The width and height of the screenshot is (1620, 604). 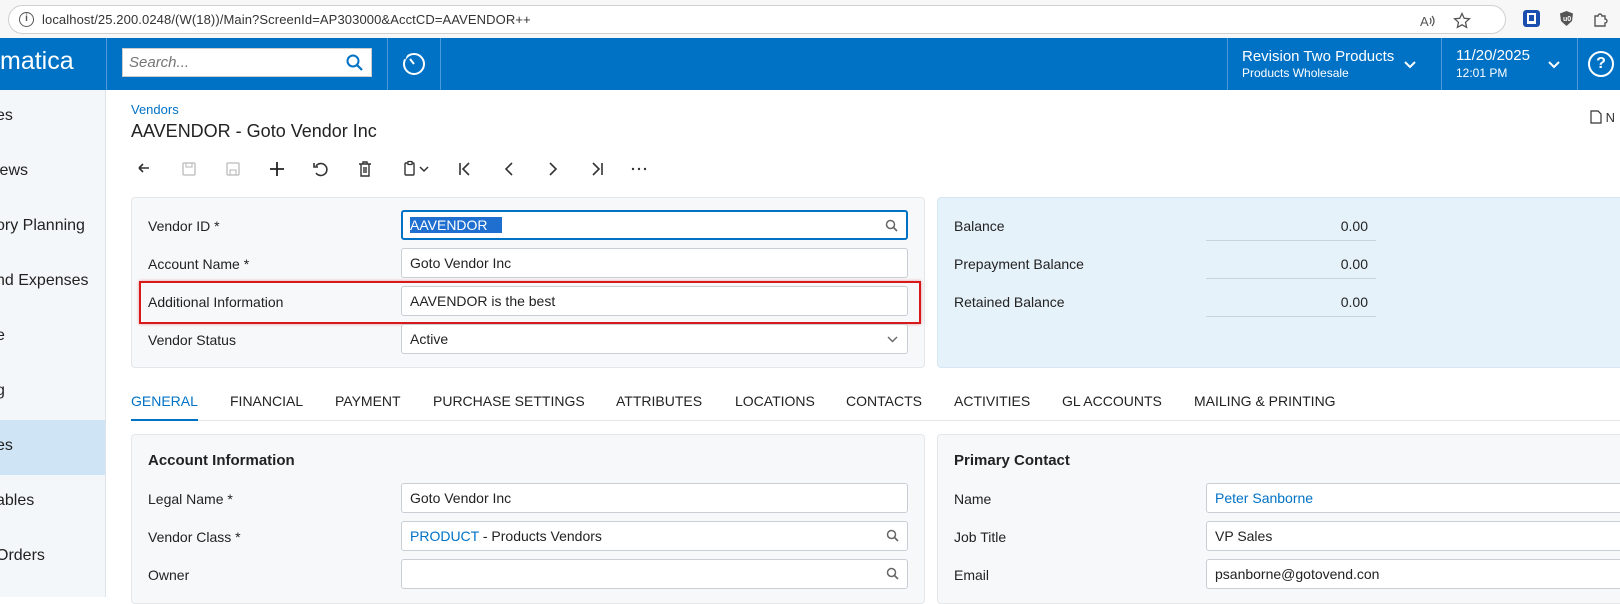 What do you see at coordinates (1354, 226) in the screenshot?
I see `balance-value: 0.00` at bounding box center [1354, 226].